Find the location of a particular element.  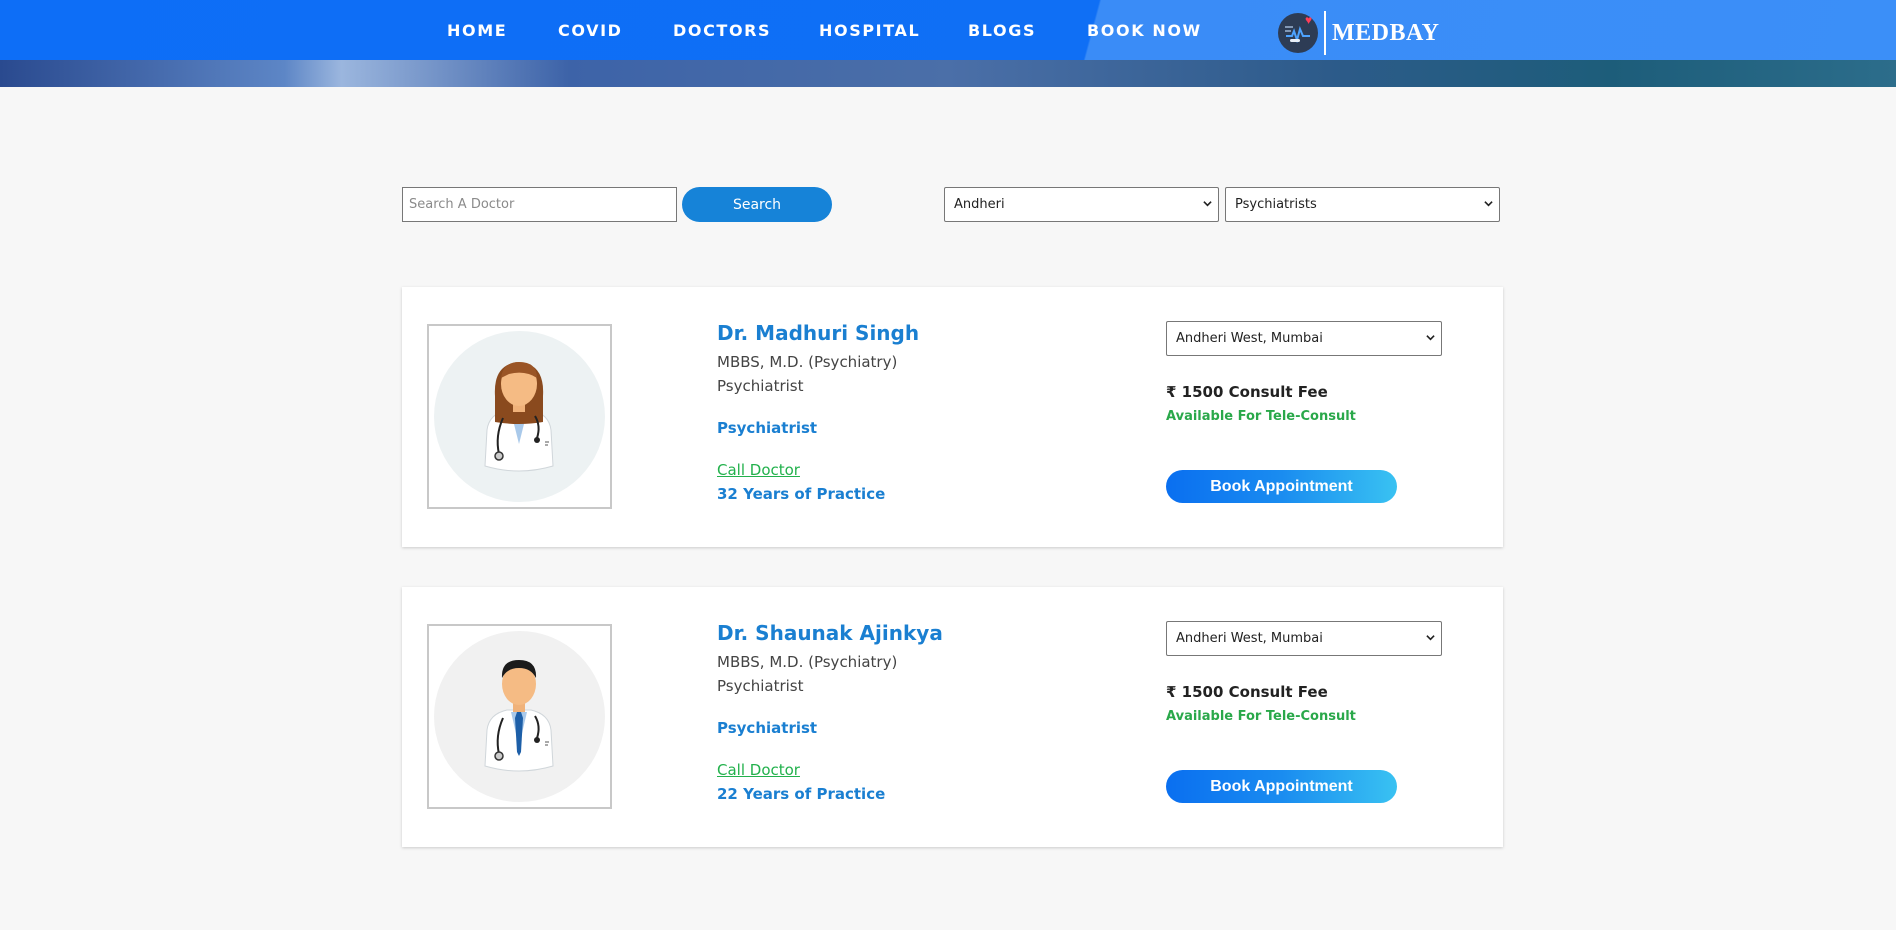

hero-banner-strip is located at coordinates (948, 73).